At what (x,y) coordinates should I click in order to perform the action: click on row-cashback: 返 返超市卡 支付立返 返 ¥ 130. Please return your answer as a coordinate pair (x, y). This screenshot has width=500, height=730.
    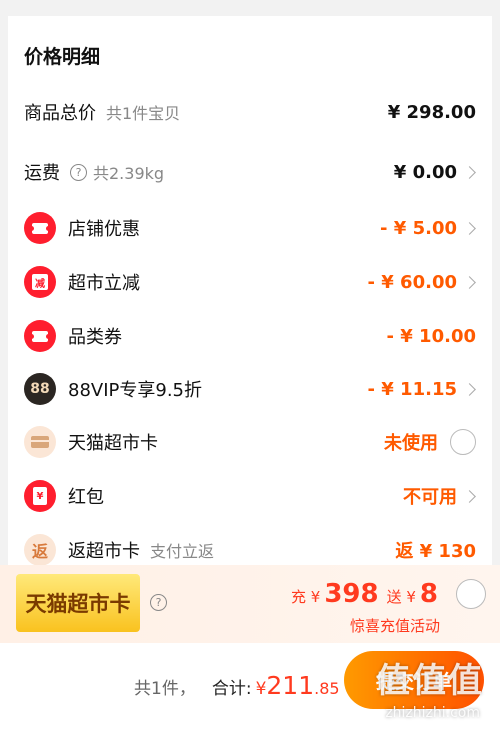
    Looking at the image, I should click on (250, 550).